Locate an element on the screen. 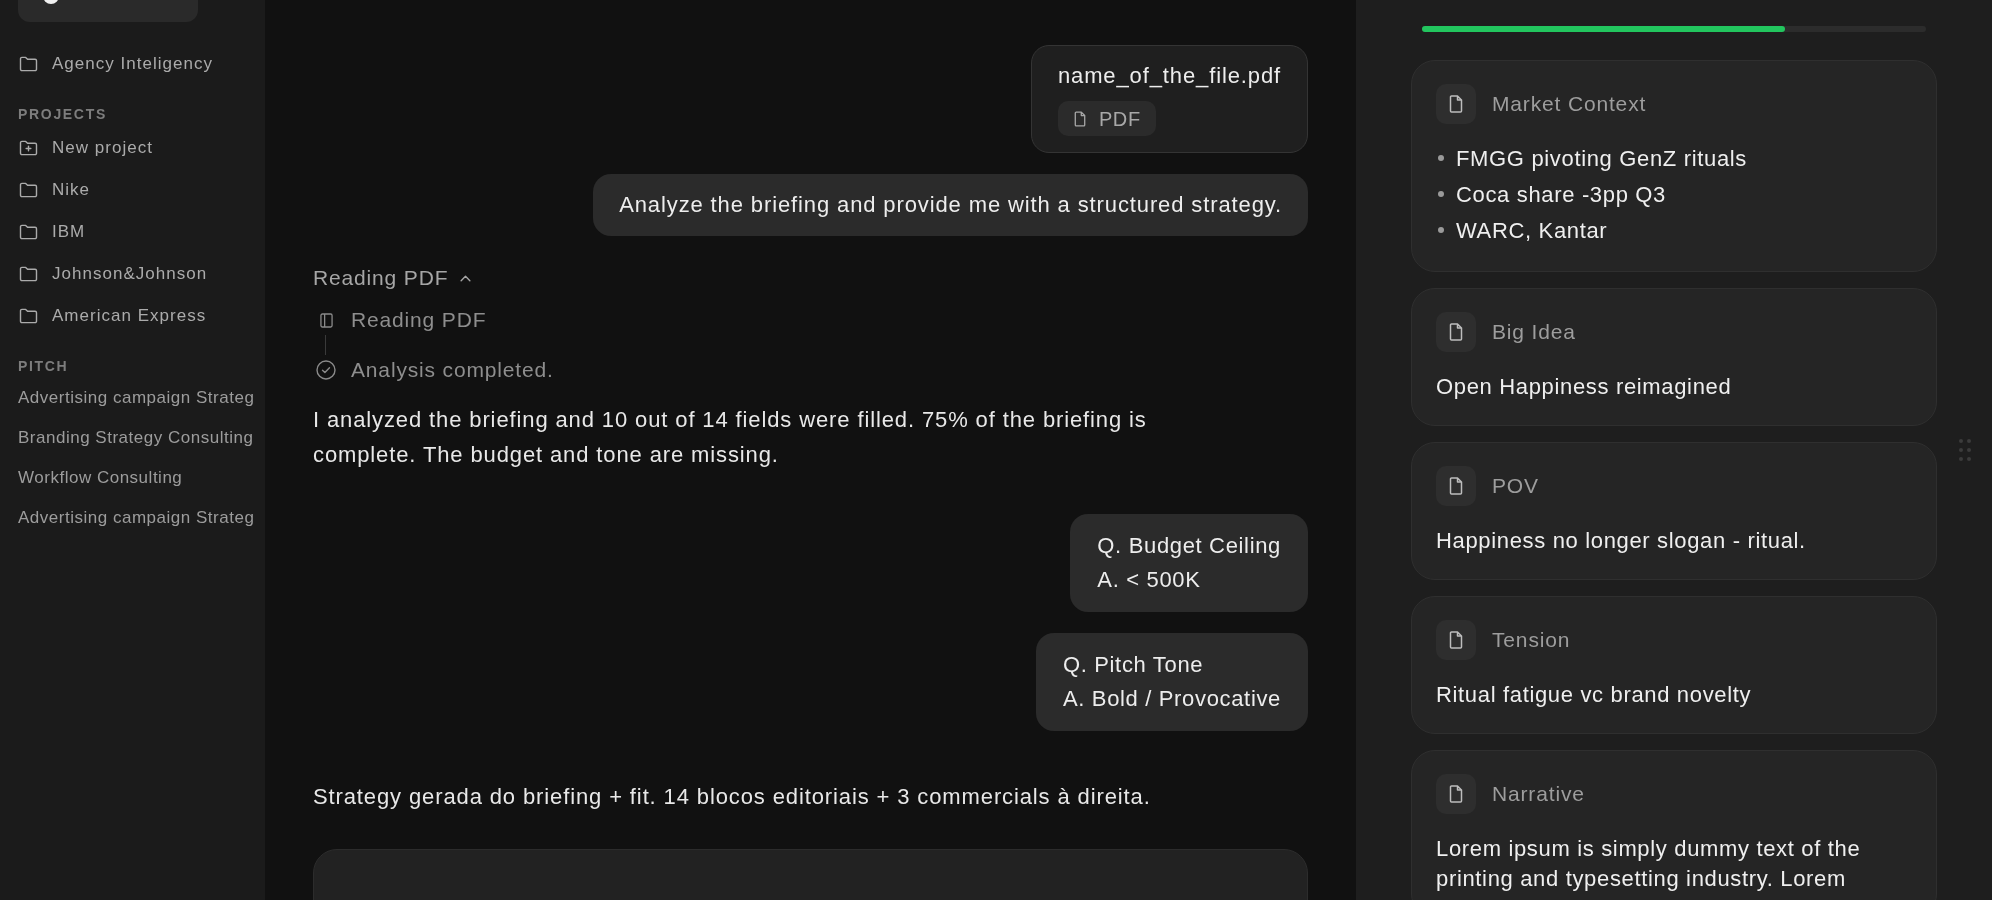 The image size is (1992, 900). card-title: Market Context is located at coordinates (1569, 104).